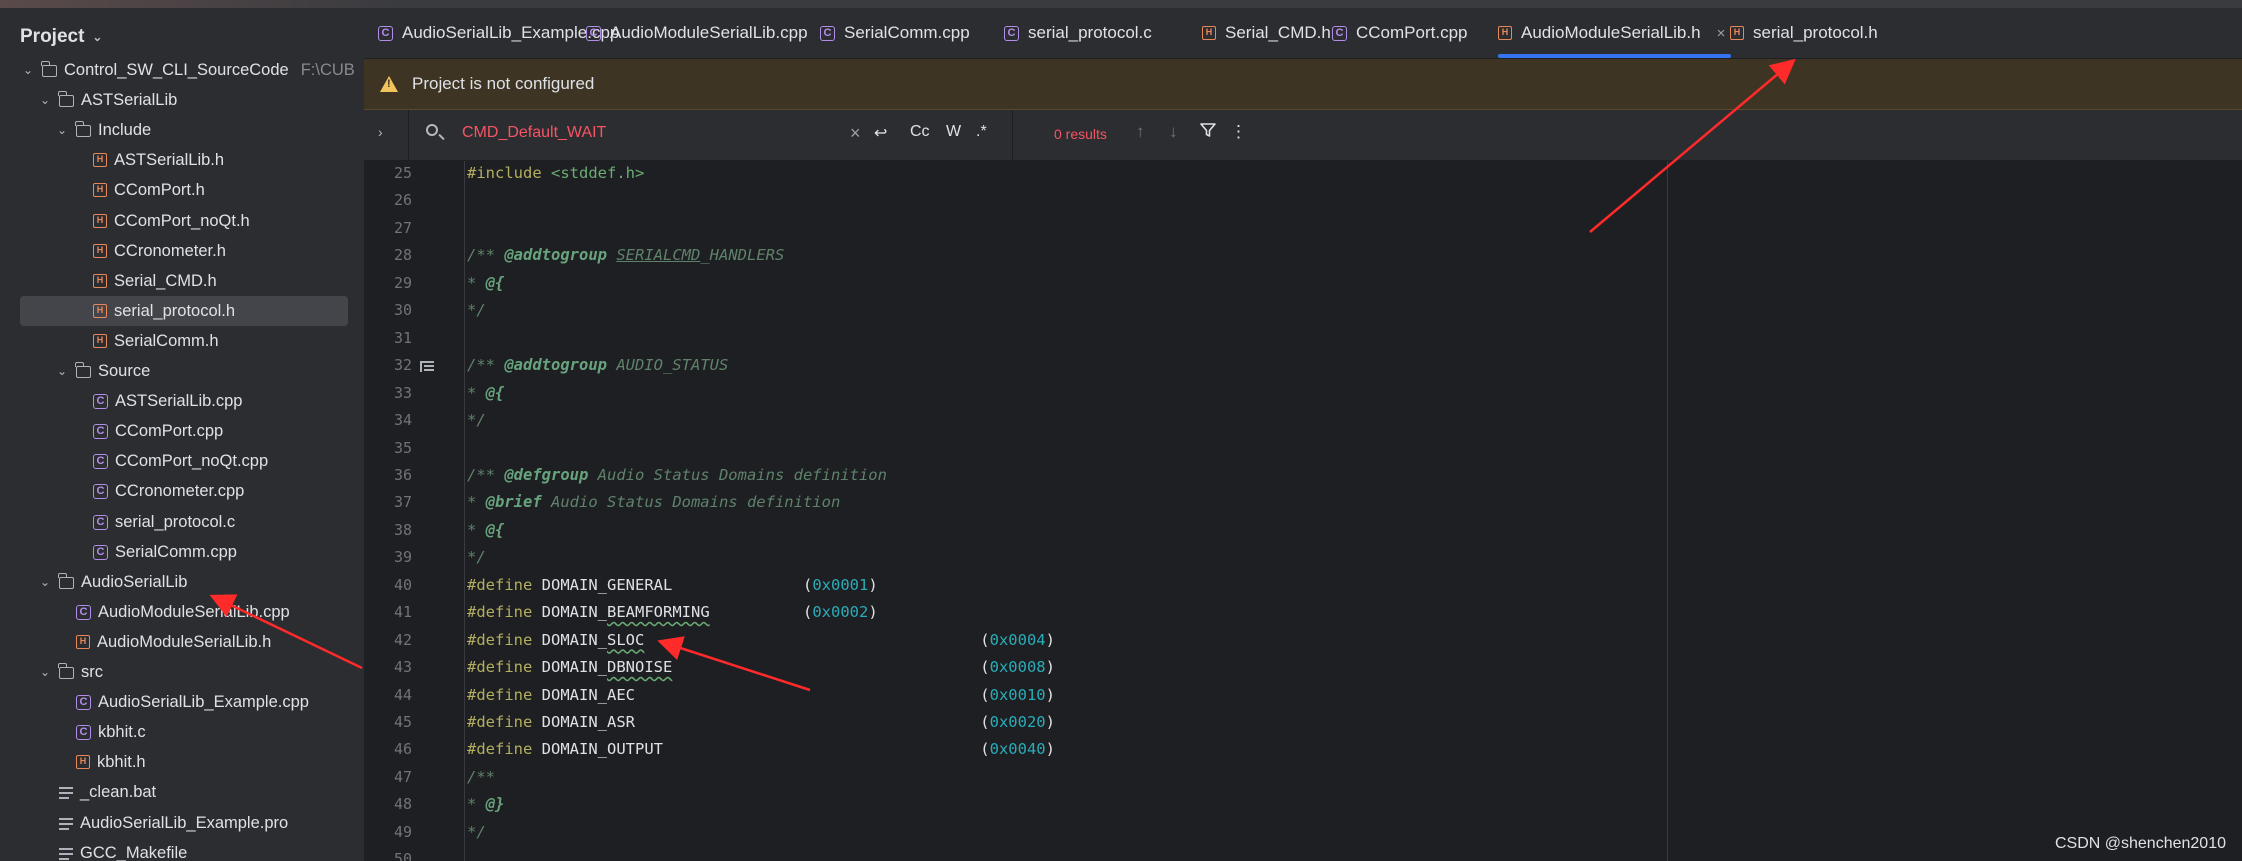  I want to click on line-number: 50, so click(388, 855).